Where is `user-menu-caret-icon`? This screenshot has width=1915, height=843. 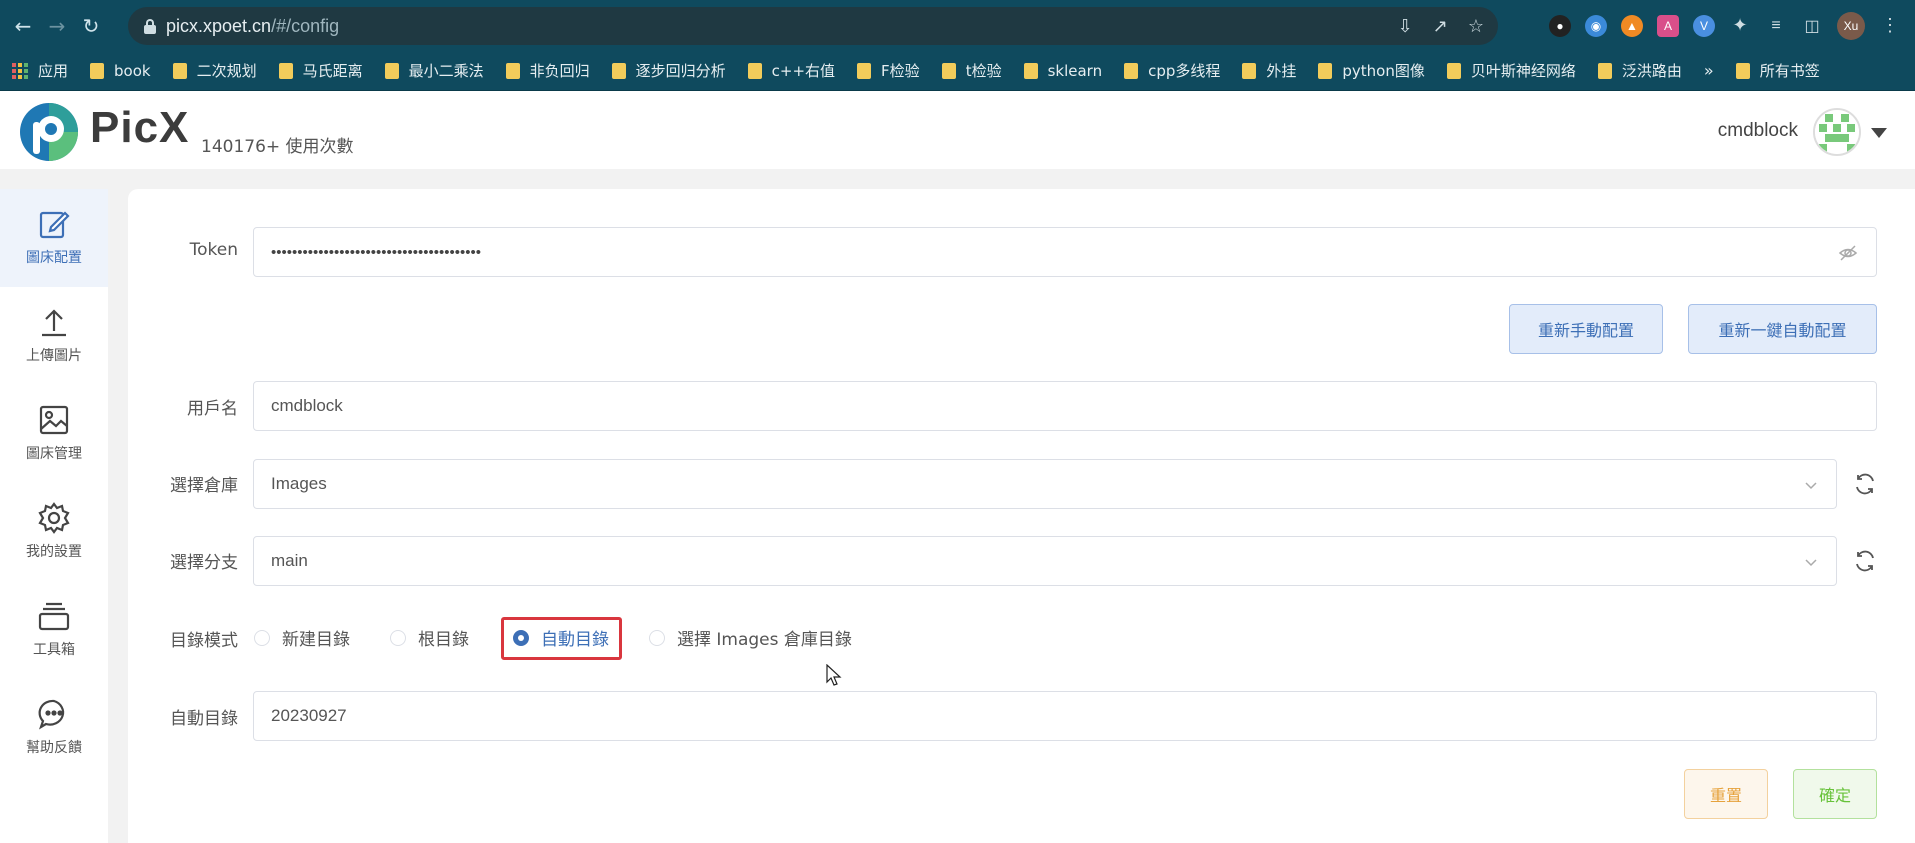 user-menu-caret-icon is located at coordinates (1879, 133).